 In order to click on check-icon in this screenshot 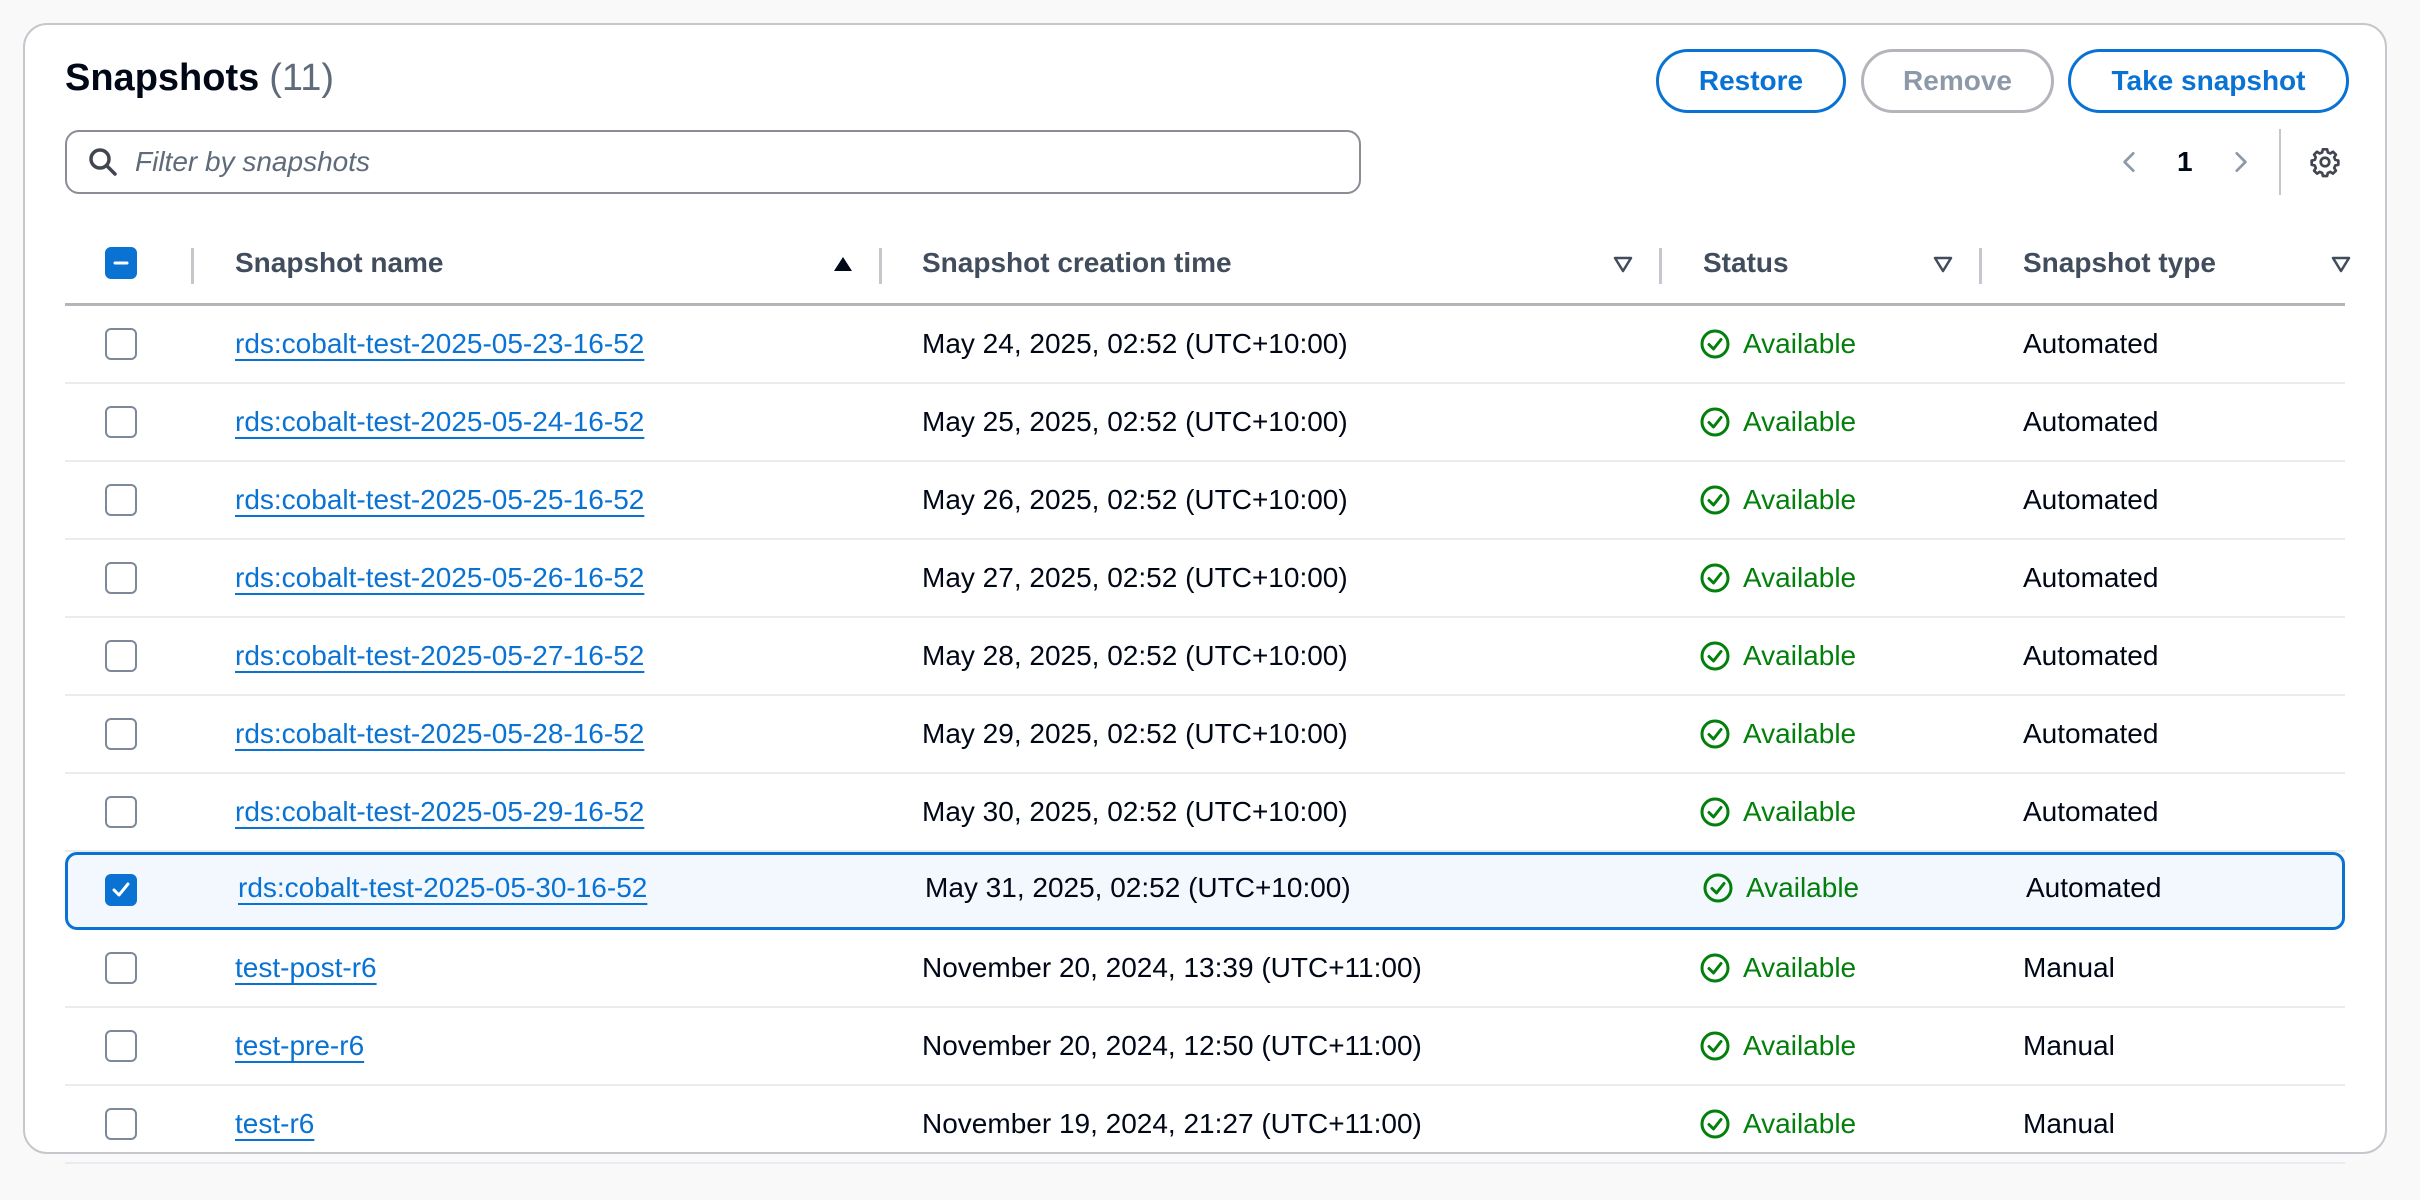, I will do `click(121, 889)`.